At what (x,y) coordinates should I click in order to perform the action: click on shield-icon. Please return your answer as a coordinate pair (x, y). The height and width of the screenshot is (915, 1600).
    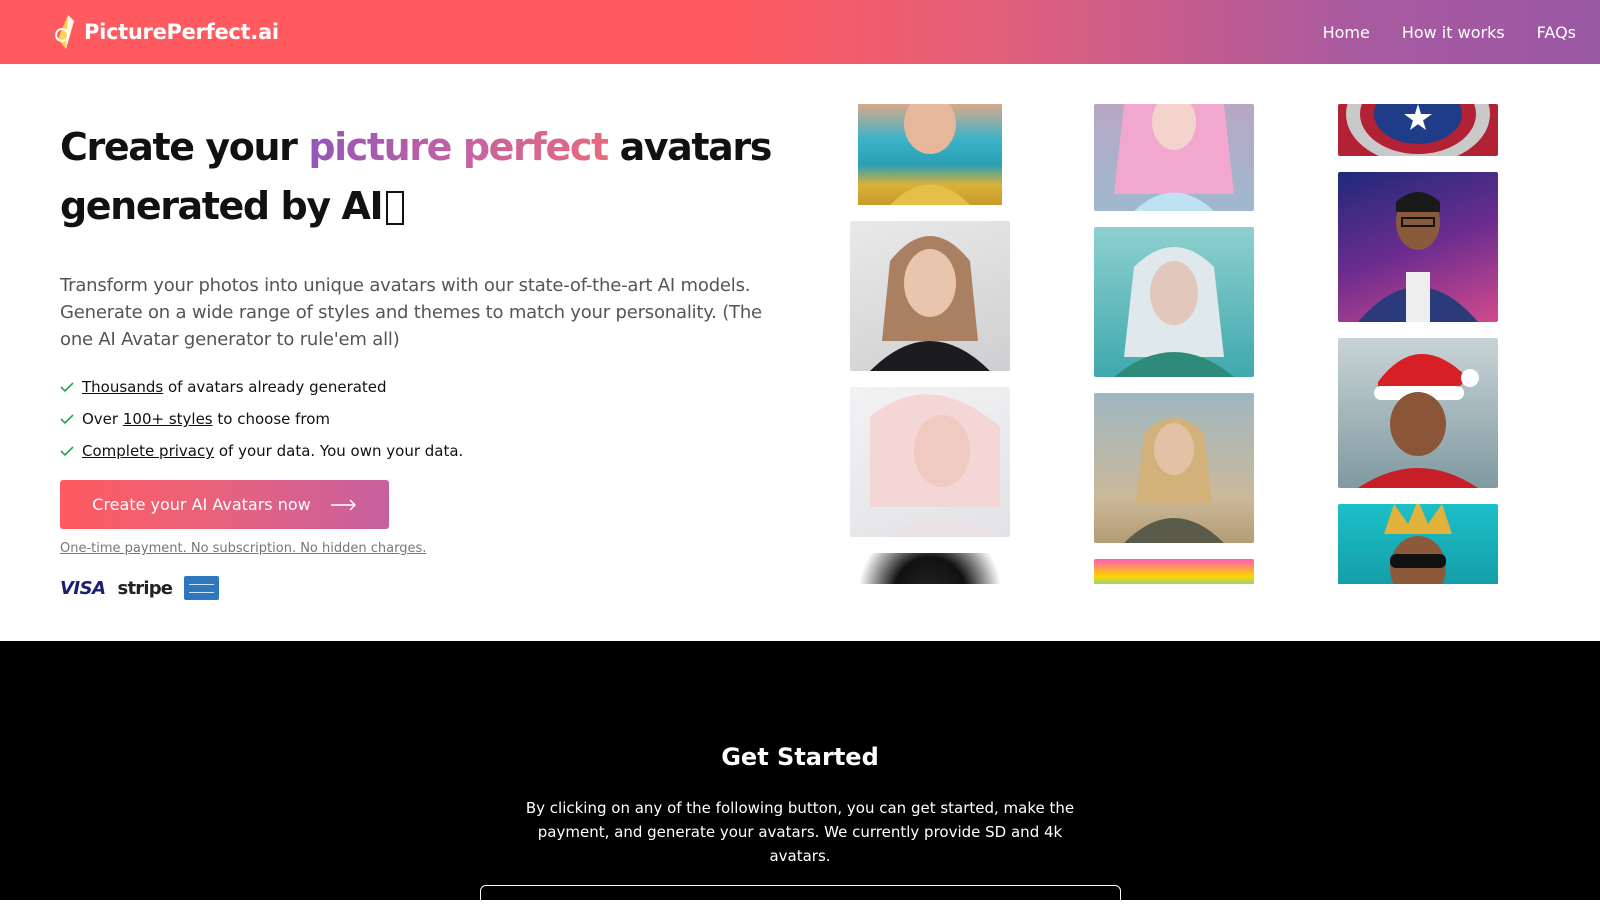
    Looking at the image, I should click on (1418, 130).